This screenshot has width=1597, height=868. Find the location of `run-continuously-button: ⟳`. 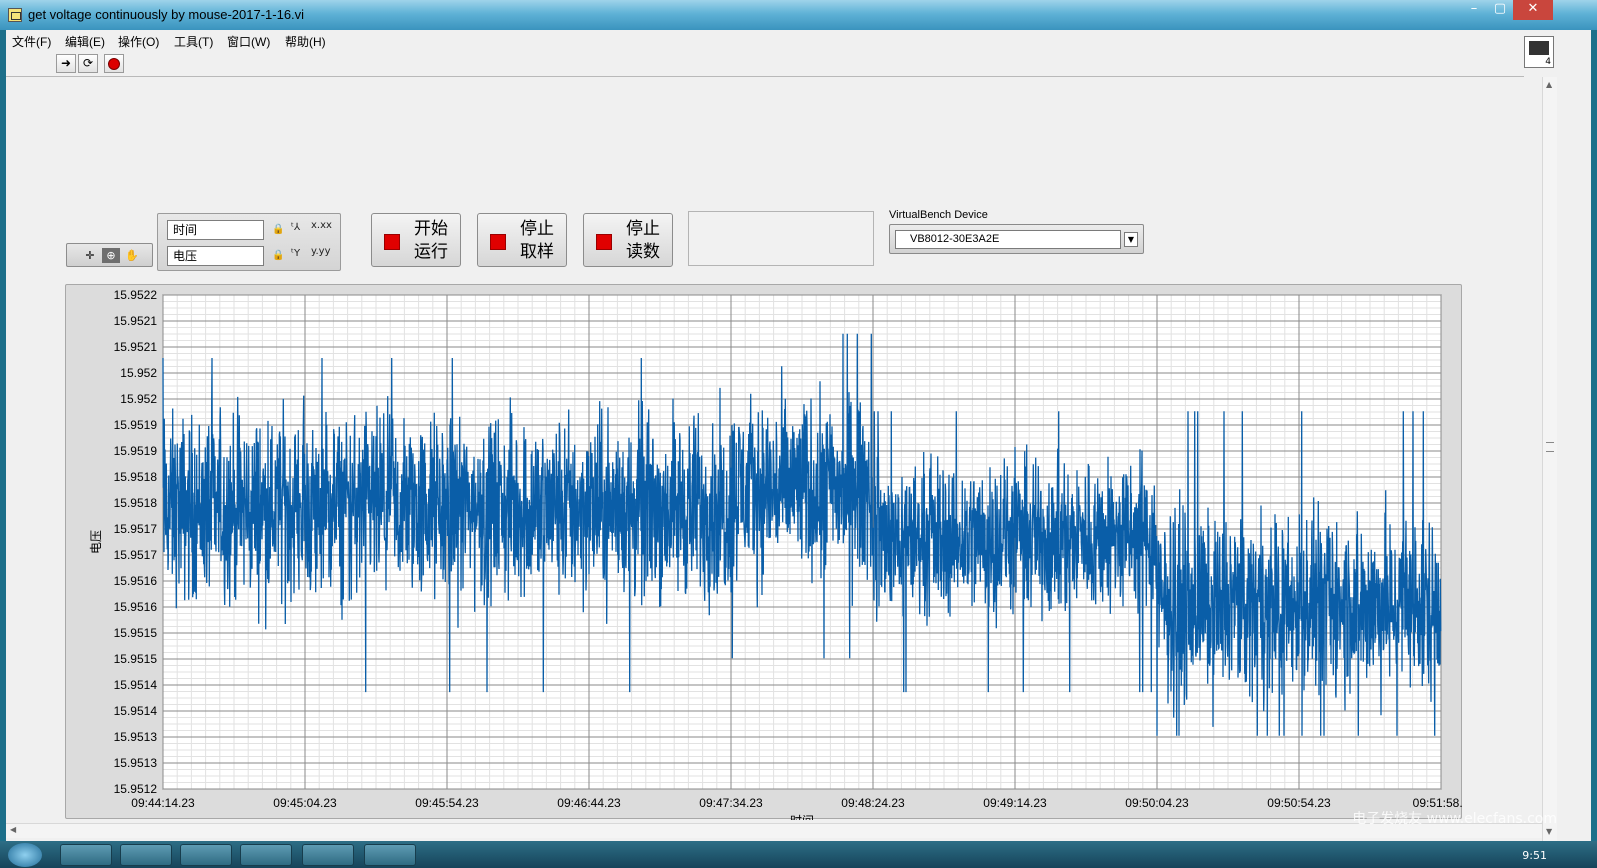

run-continuously-button: ⟳ is located at coordinates (88, 63).